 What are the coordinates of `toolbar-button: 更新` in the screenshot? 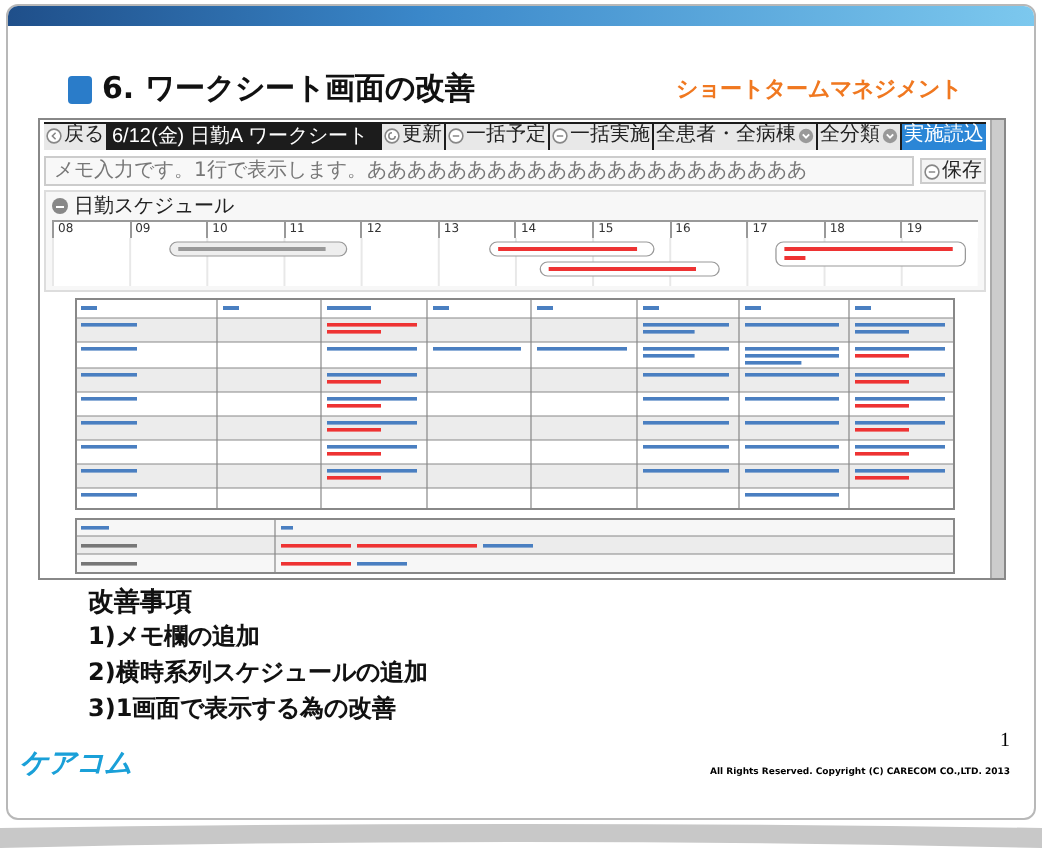 It's located at (413, 136).